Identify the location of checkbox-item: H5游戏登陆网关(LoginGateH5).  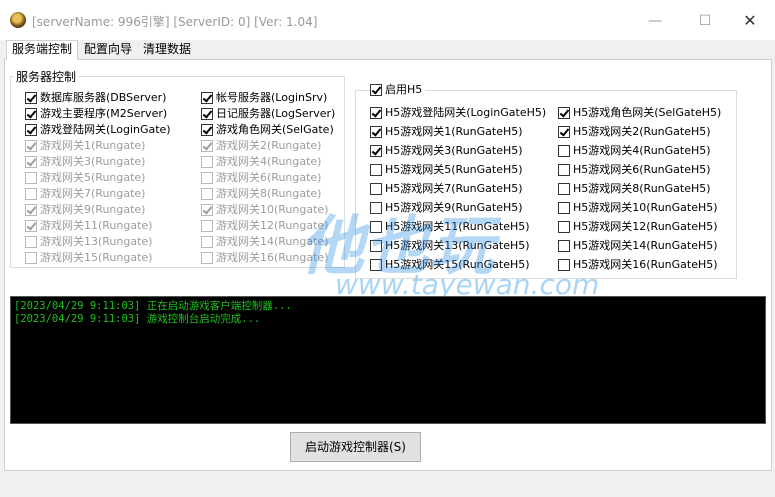
(458, 112).